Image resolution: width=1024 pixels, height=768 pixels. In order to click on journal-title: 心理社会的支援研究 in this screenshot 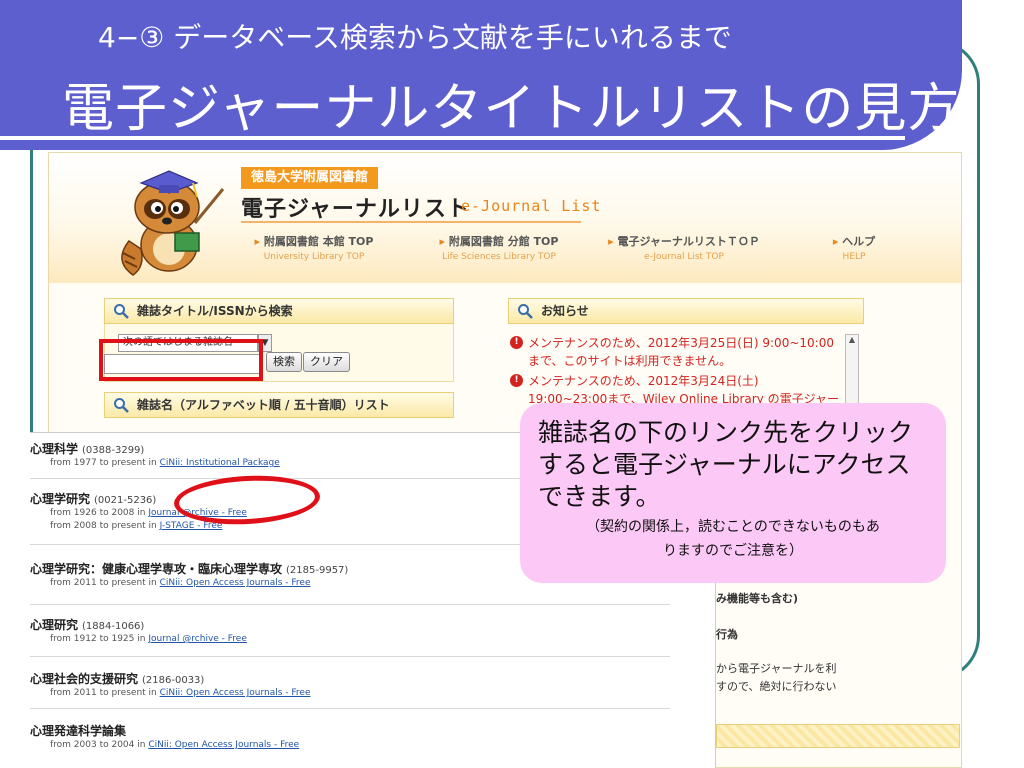, I will do `click(84, 679)`.